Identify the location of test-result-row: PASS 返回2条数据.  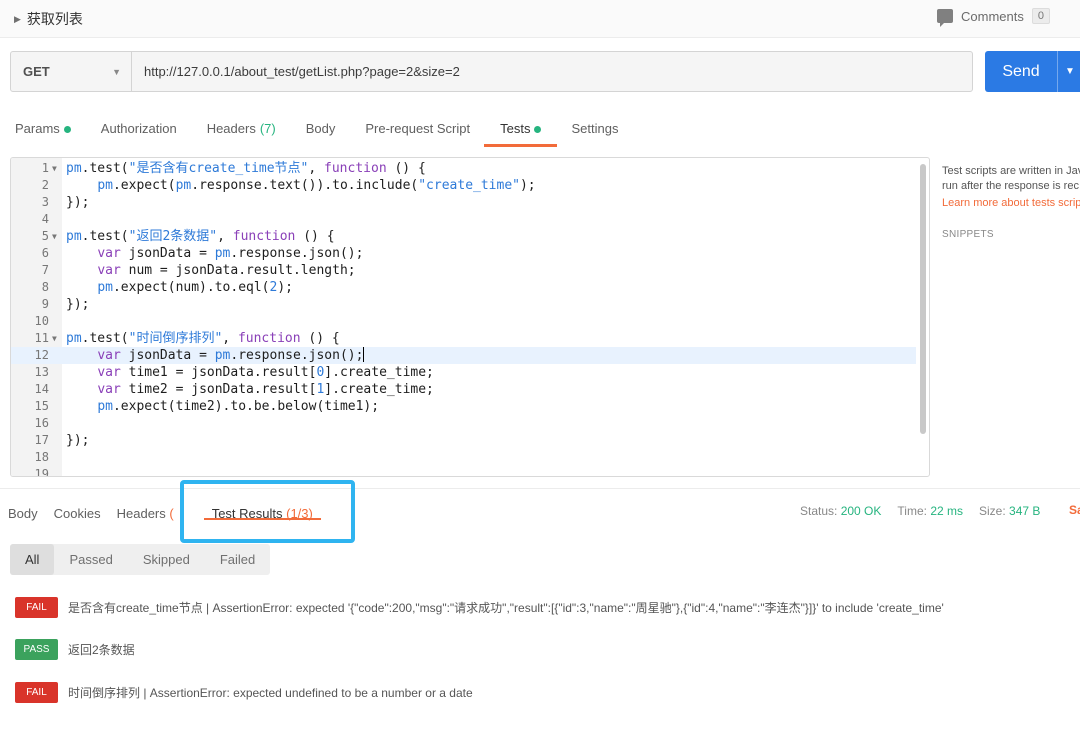
(75, 649).